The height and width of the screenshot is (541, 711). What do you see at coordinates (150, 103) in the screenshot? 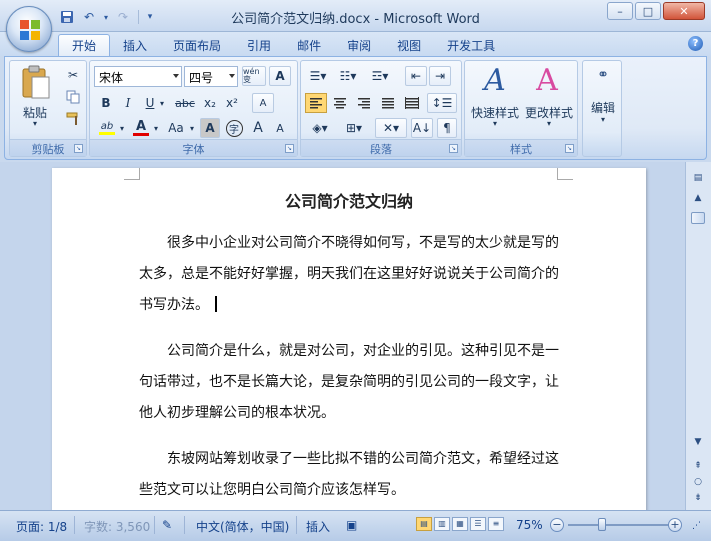
I see `underline-button: U` at bounding box center [150, 103].